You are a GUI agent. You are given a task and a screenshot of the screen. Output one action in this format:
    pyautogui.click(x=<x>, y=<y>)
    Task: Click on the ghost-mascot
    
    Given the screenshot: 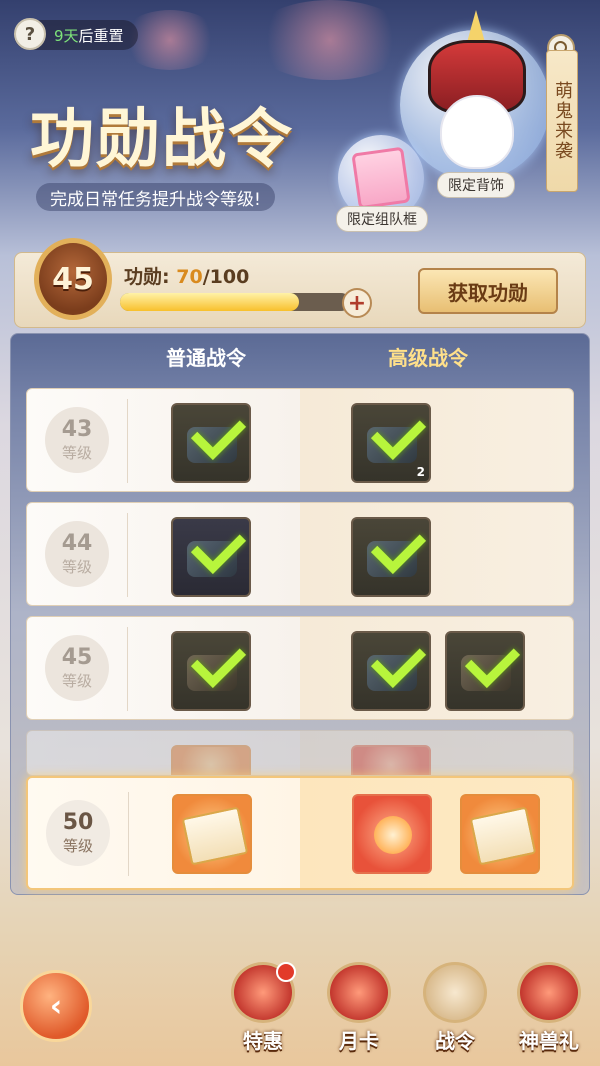 What is the action you would take?
    pyautogui.click(x=477, y=132)
    